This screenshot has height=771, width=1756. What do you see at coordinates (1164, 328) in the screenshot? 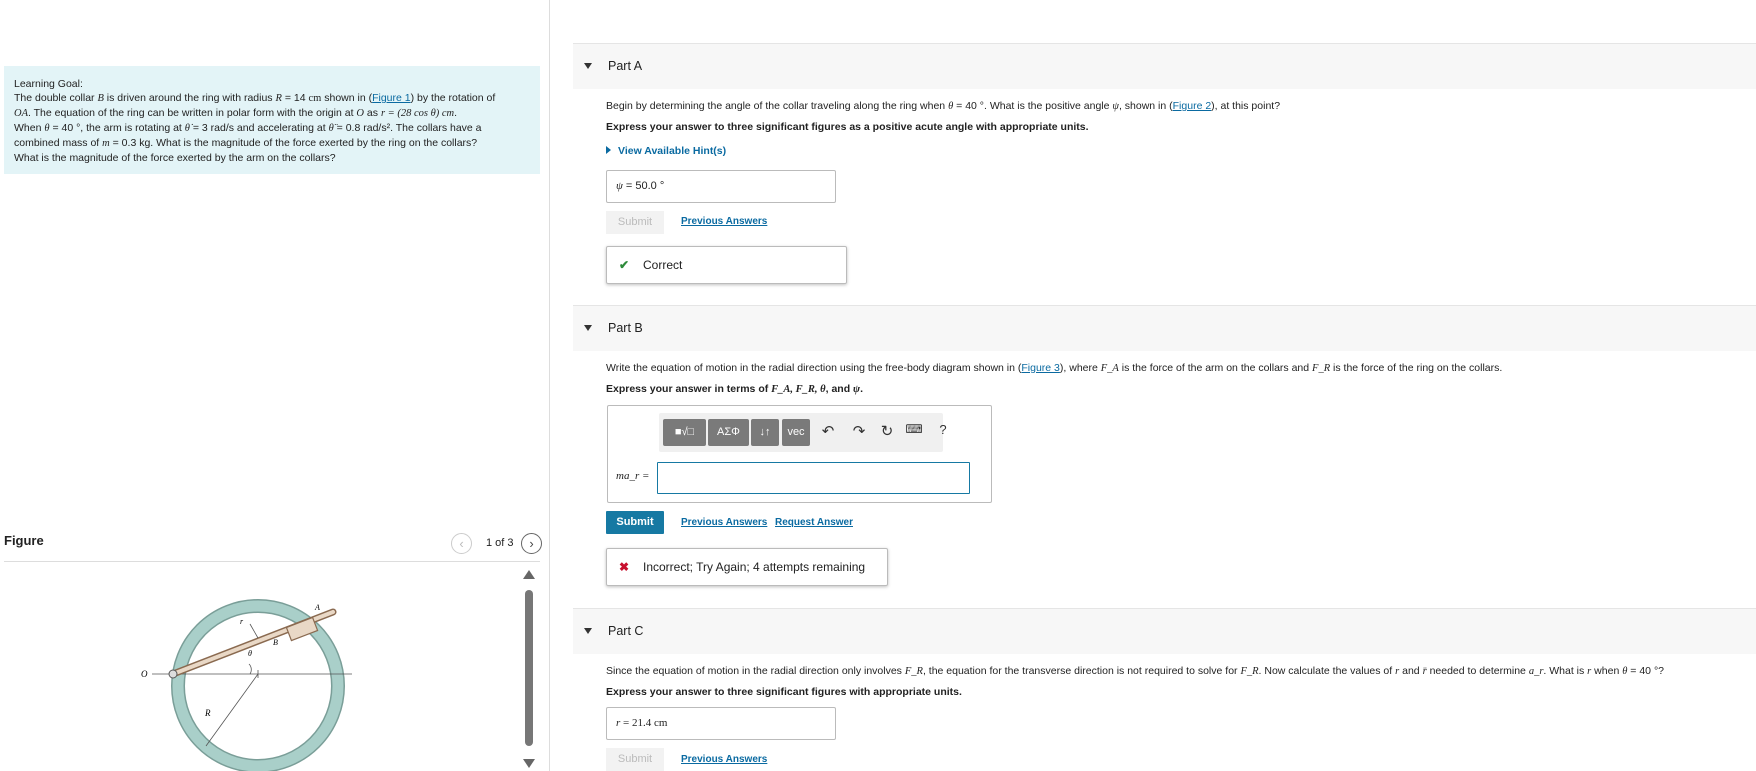
I see `part-b-header: Part B` at bounding box center [1164, 328].